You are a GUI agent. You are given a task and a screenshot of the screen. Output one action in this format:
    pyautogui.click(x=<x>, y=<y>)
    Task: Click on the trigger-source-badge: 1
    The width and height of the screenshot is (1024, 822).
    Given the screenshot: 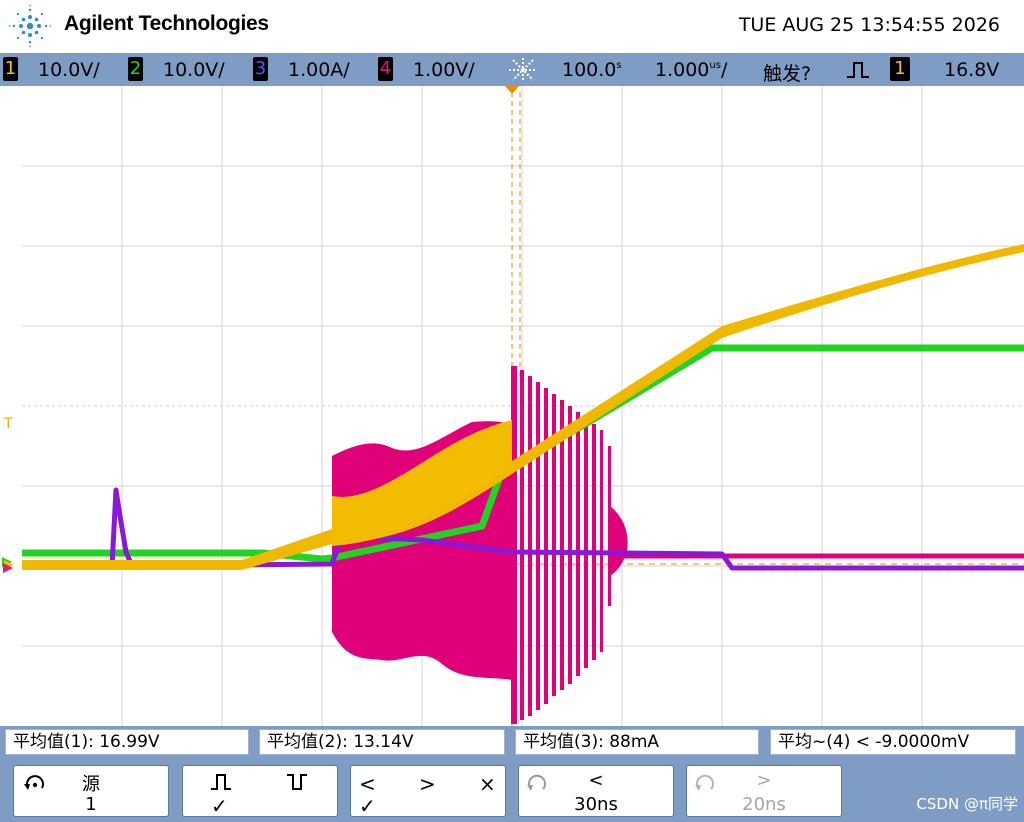 What is the action you would take?
    pyautogui.click(x=900, y=69)
    